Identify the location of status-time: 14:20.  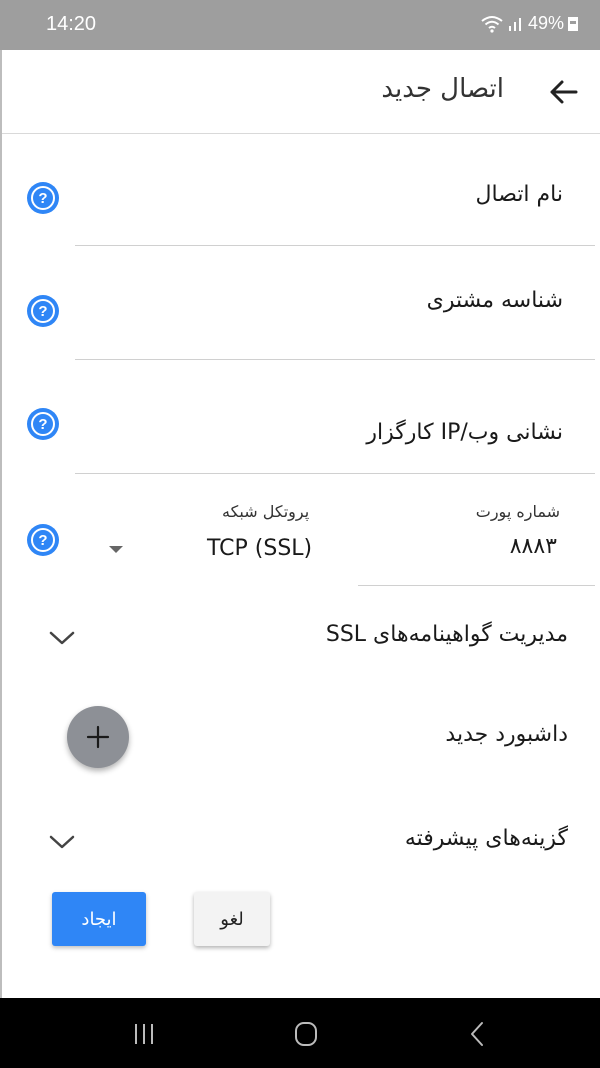
(71, 24).